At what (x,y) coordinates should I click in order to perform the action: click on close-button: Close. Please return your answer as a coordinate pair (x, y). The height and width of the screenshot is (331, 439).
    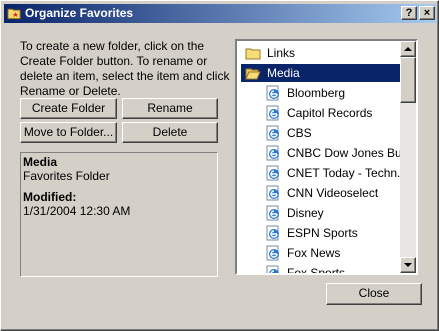
    Looking at the image, I should click on (374, 294).